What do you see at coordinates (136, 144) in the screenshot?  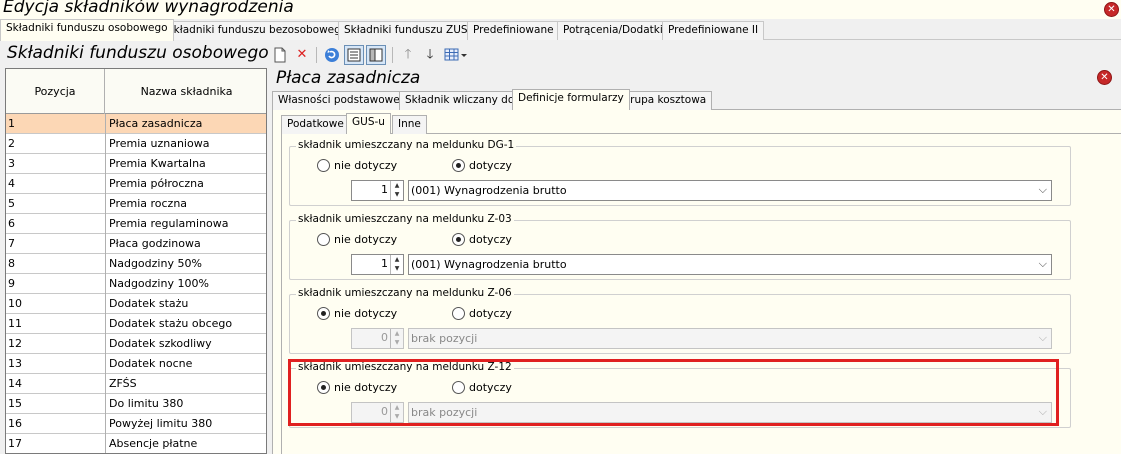 I see `table-row: 2 Premia uznaniowa` at bounding box center [136, 144].